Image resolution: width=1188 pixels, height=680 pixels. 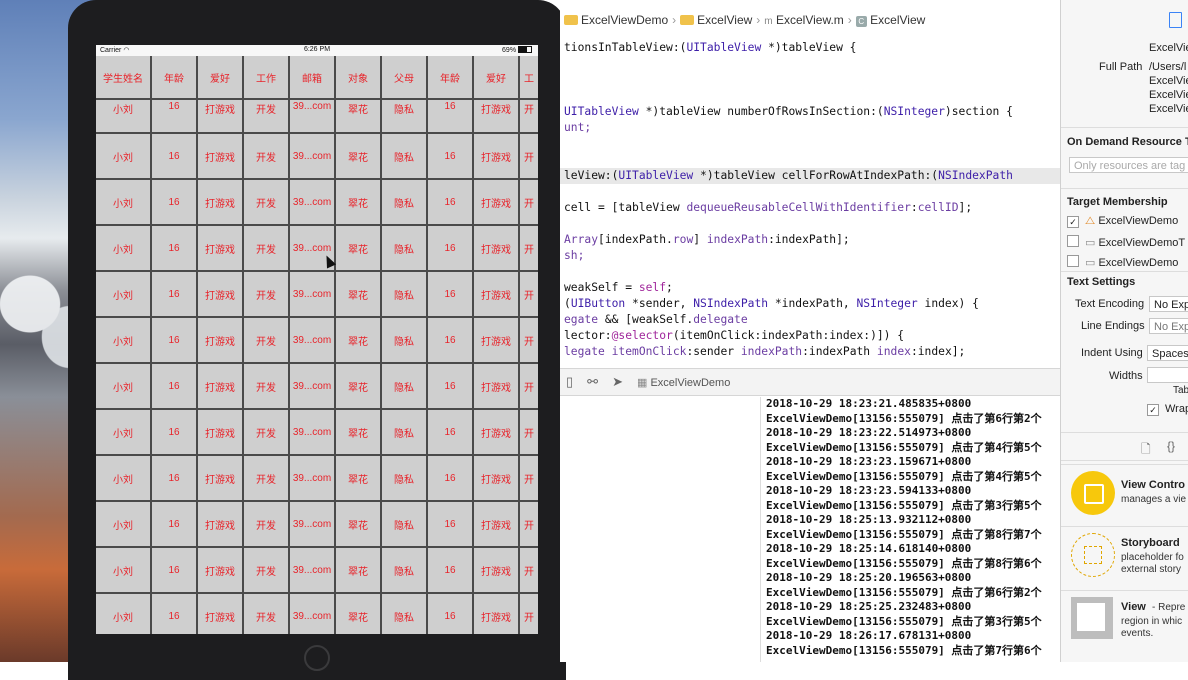 What do you see at coordinates (1171, 446) in the screenshot?
I see `code-snippet-icon: {}` at bounding box center [1171, 446].